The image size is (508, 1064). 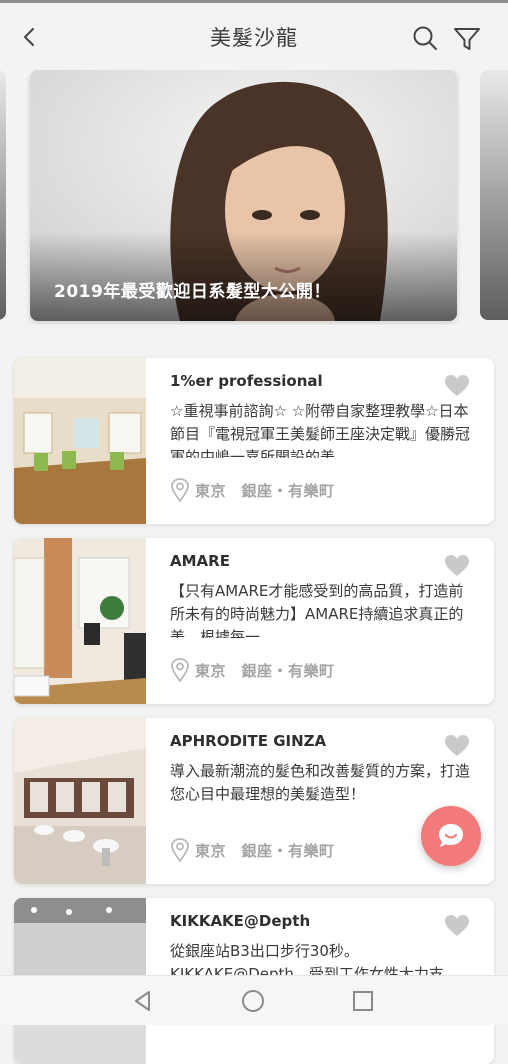 I want to click on nav-home-icon, so click(x=253, y=1001).